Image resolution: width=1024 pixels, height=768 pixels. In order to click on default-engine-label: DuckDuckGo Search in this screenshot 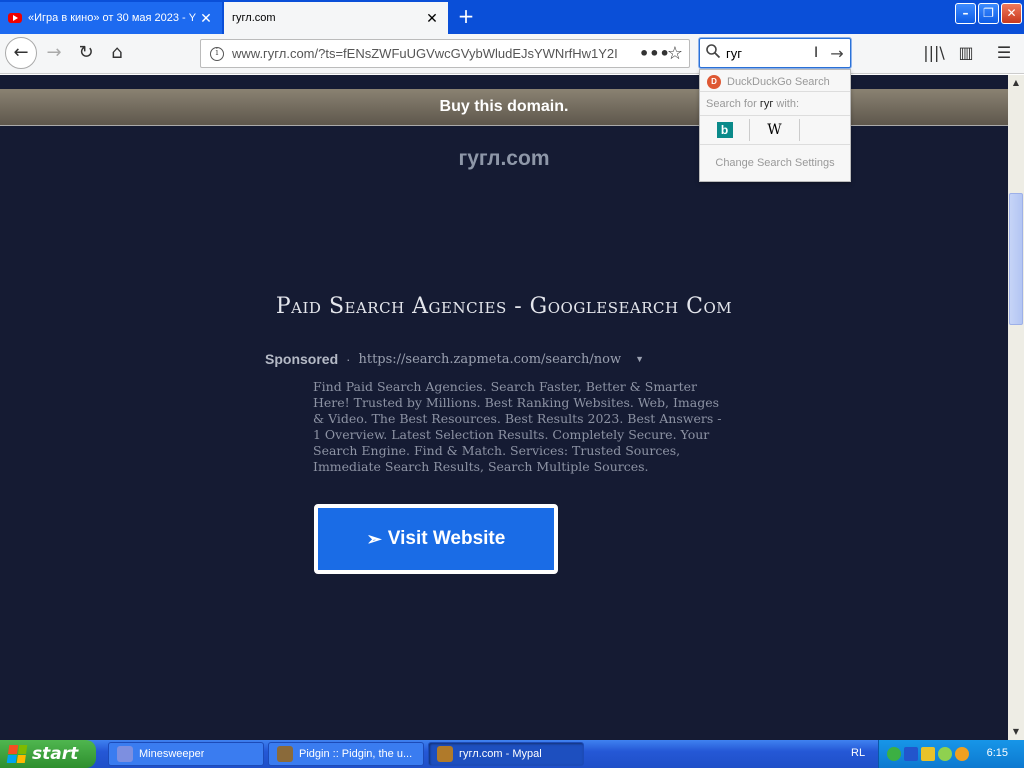, I will do `click(778, 81)`.